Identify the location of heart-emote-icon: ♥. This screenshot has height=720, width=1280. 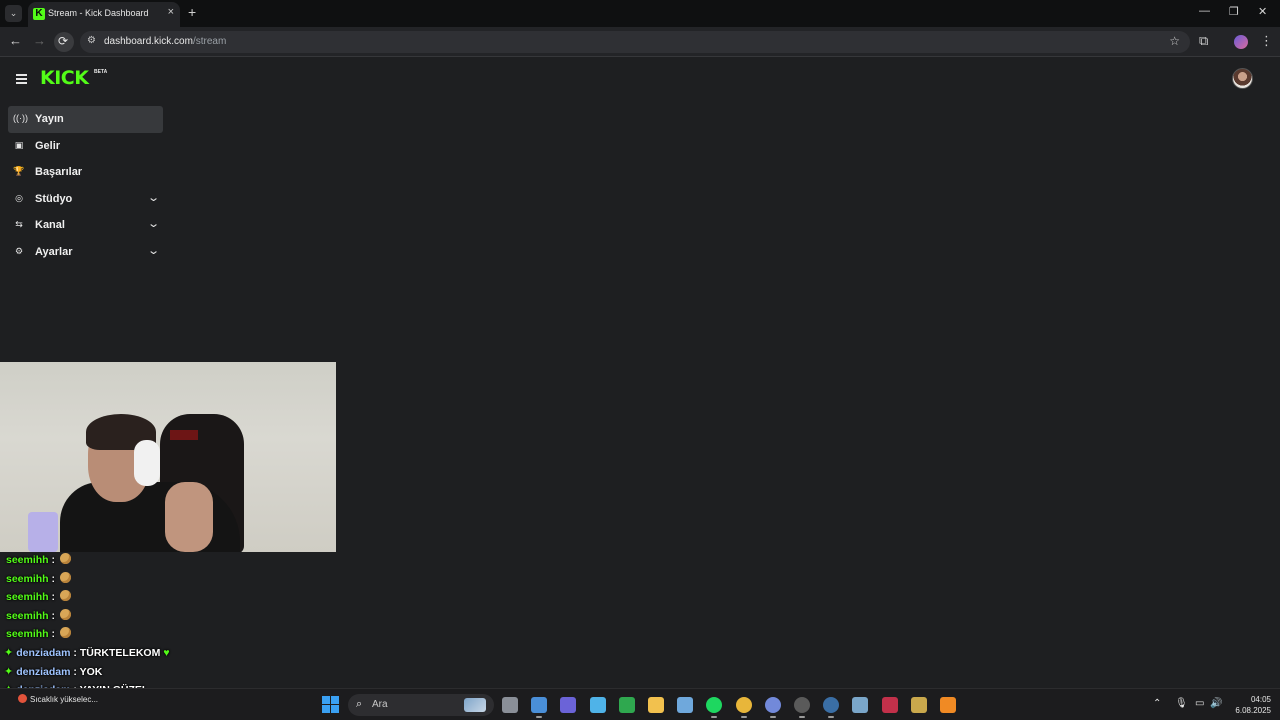
(166, 653).